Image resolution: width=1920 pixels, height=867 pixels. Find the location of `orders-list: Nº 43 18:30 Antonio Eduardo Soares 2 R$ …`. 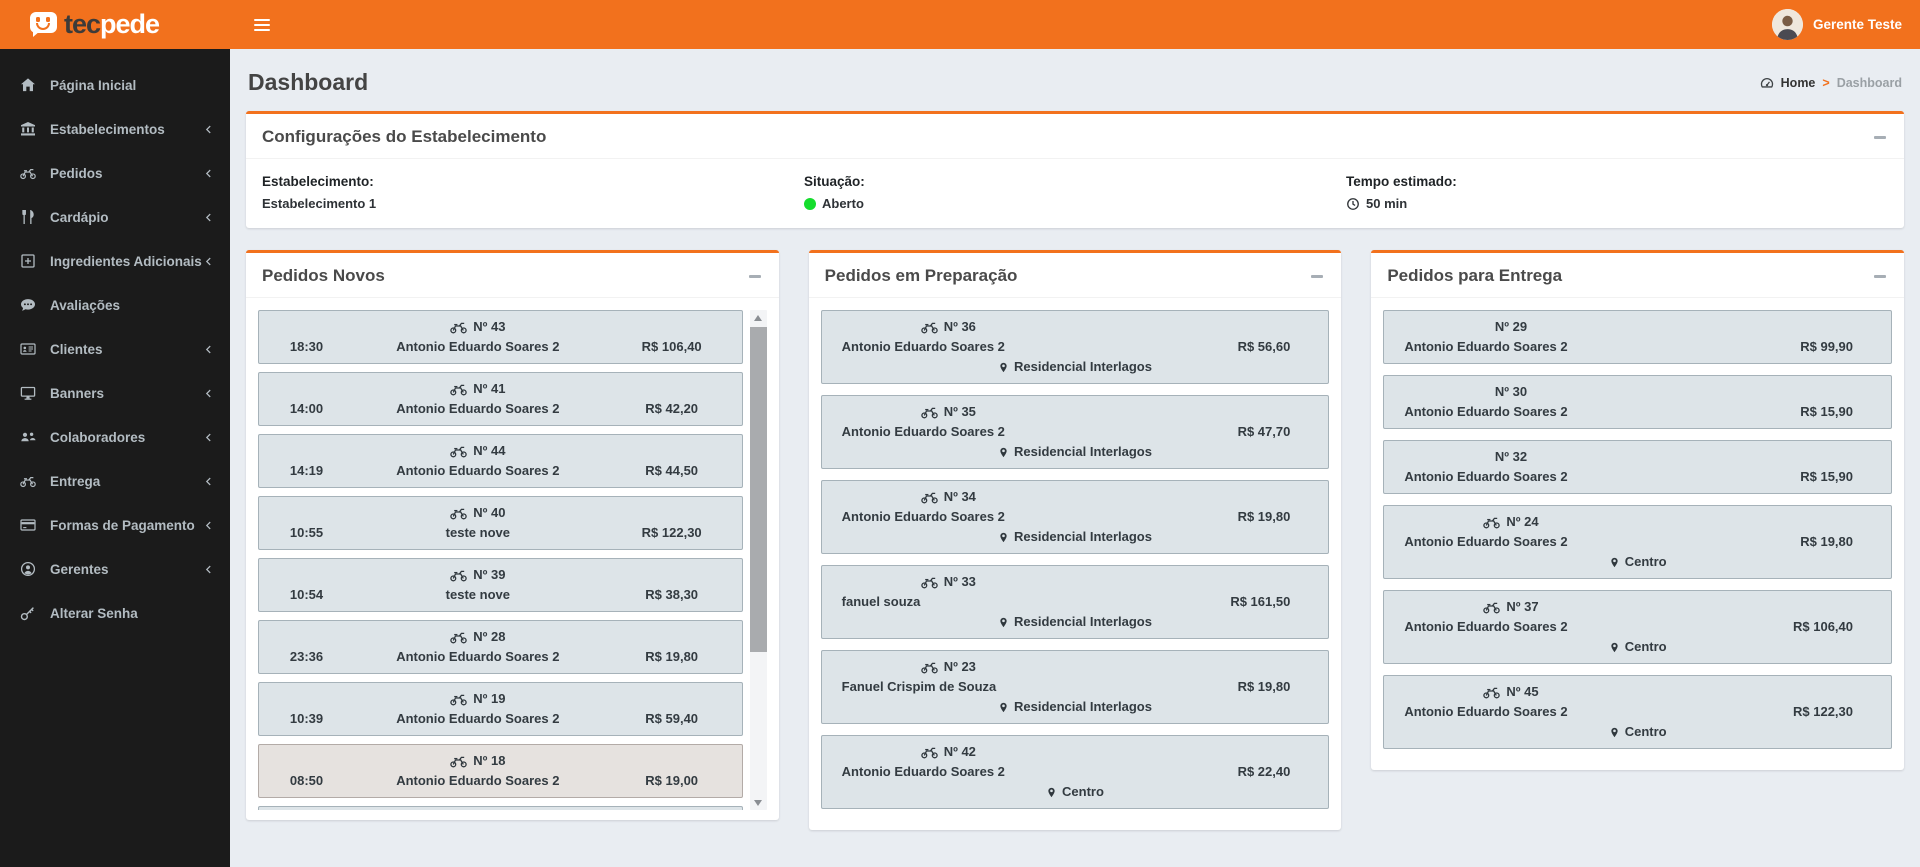

orders-list: Nº 43 18:30 Antonio Eduardo Soares 2 R$ … is located at coordinates (500, 560).